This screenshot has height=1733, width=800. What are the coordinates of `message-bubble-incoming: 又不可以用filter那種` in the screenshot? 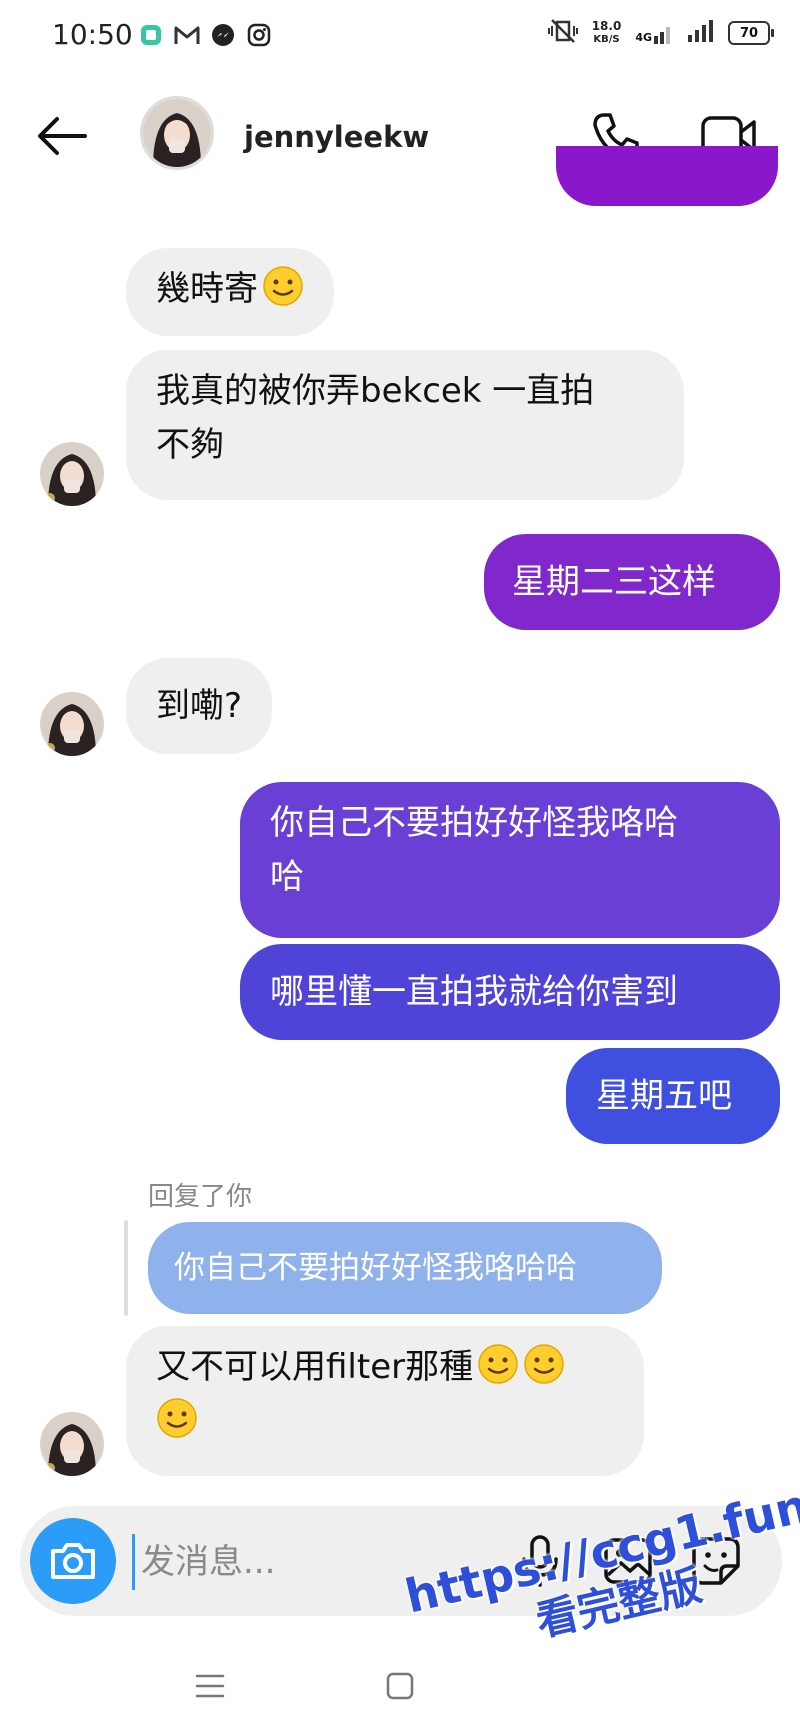 It's located at (385, 1401).